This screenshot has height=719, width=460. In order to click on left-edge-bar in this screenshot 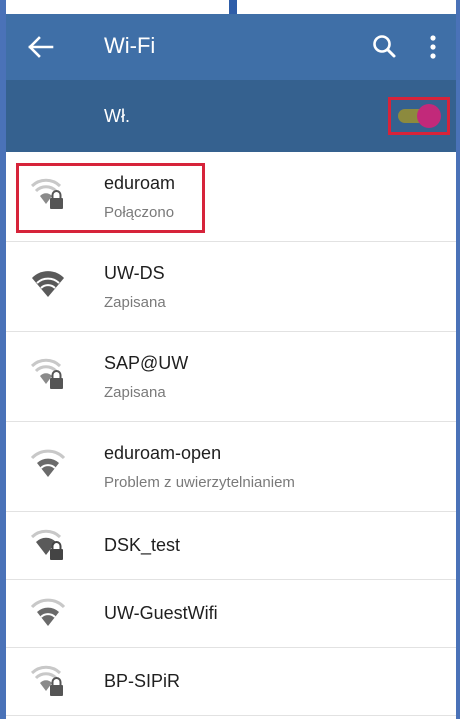, I will do `click(3, 359)`.